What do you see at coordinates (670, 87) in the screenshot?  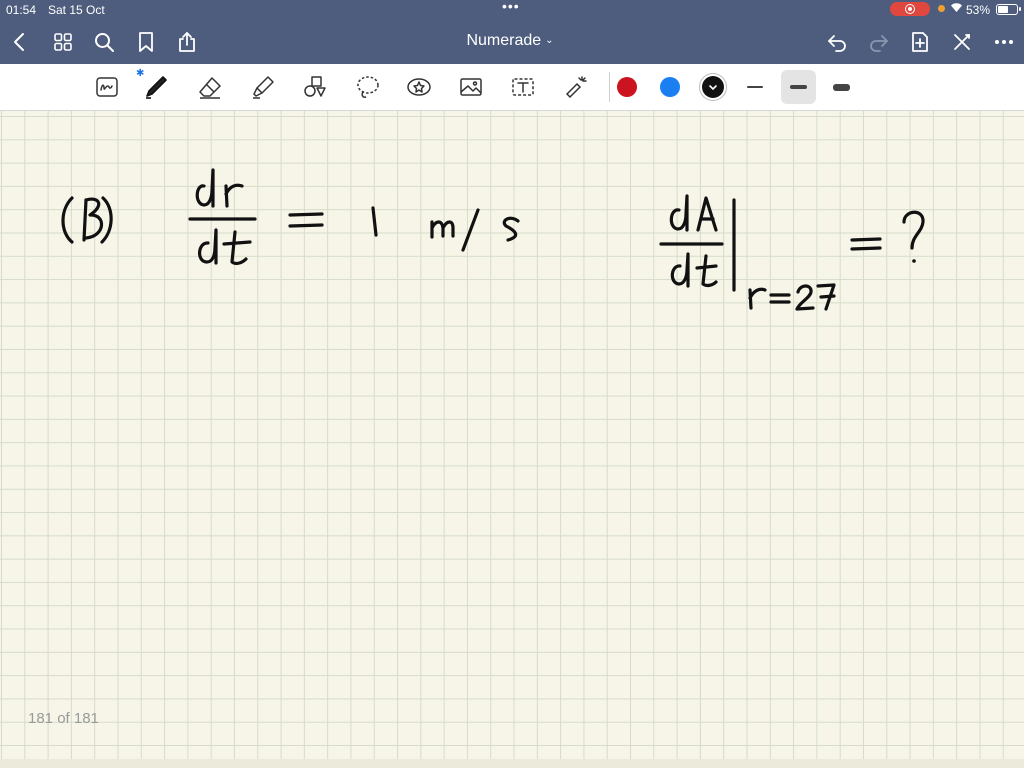 I see `color-blue-swatch` at bounding box center [670, 87].